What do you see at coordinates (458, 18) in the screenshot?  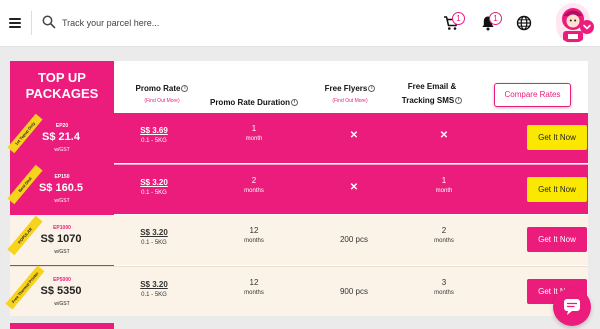 I see `cart-badge: 1` at bounding box center [458, 18].